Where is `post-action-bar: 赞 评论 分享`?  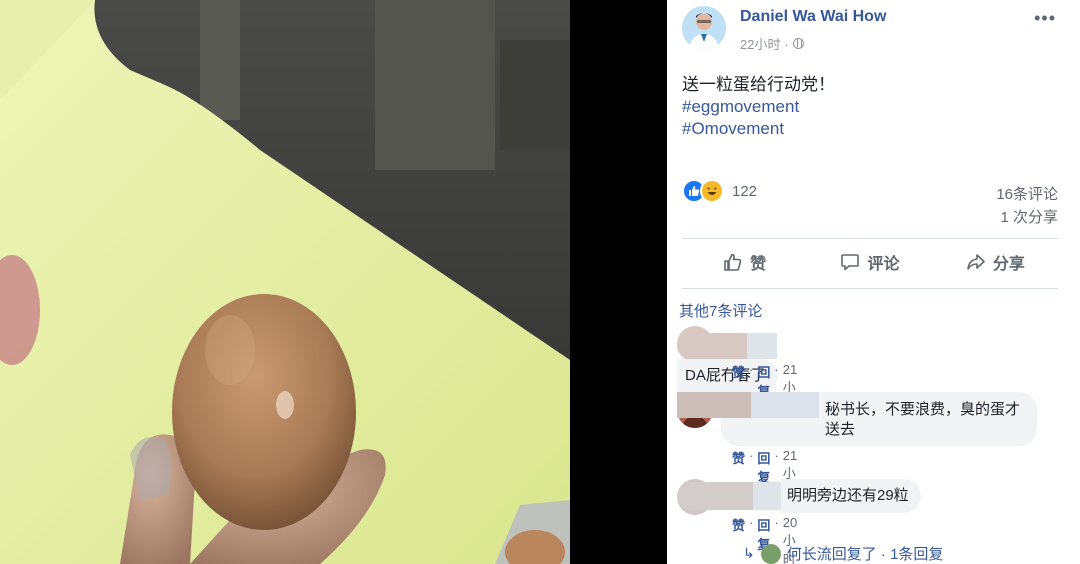 post-action-bar: 赞 评论 分享 is located at coordinates (870, 262).